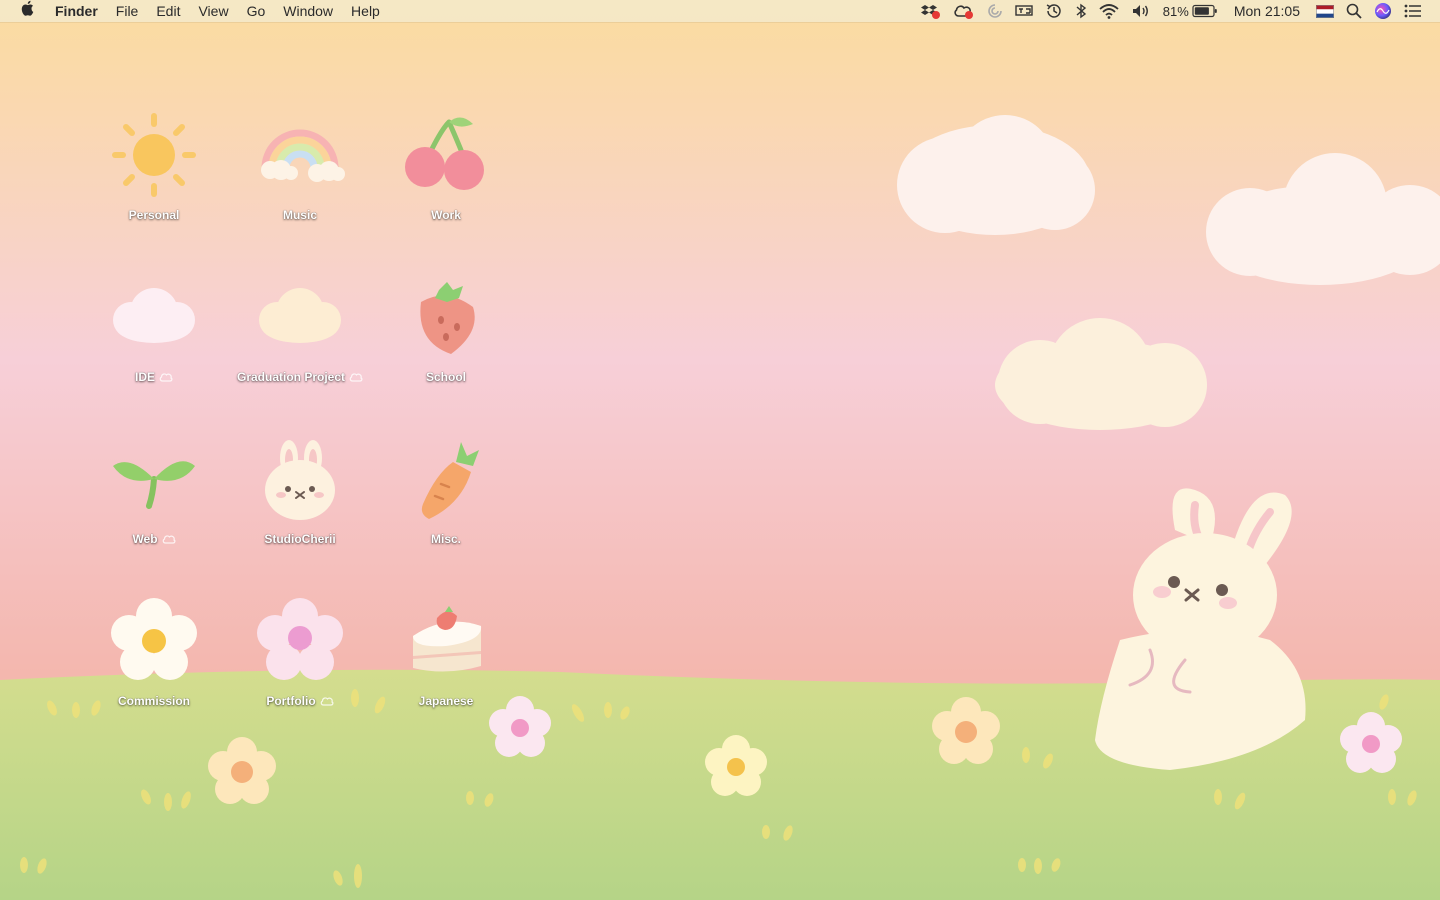 The height and width of the screenshot is (900, 1440). What do you see at coordinates (300, 539) in the screenshot?
I see `desktop-icon-label: StudioCherii` at bounding box center [300, 539].